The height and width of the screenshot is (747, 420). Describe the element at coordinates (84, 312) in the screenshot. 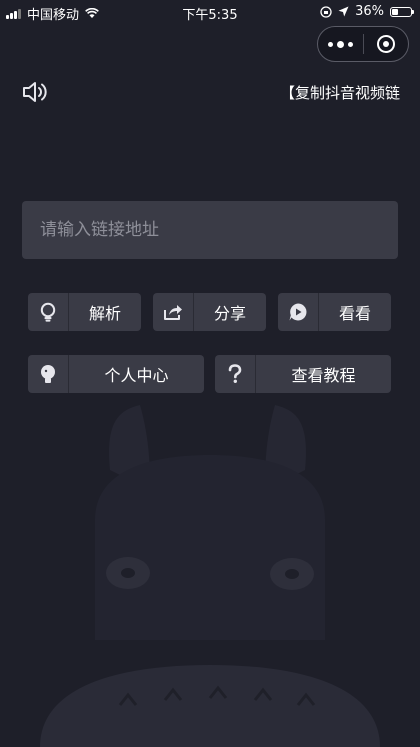

I see `parse-button: 解析` at that location.